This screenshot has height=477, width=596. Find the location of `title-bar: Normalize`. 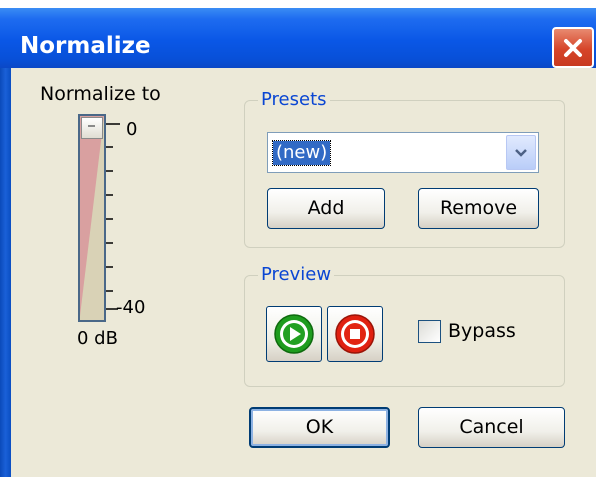

title-bar: Normalize is located at coordinates (298, 38).